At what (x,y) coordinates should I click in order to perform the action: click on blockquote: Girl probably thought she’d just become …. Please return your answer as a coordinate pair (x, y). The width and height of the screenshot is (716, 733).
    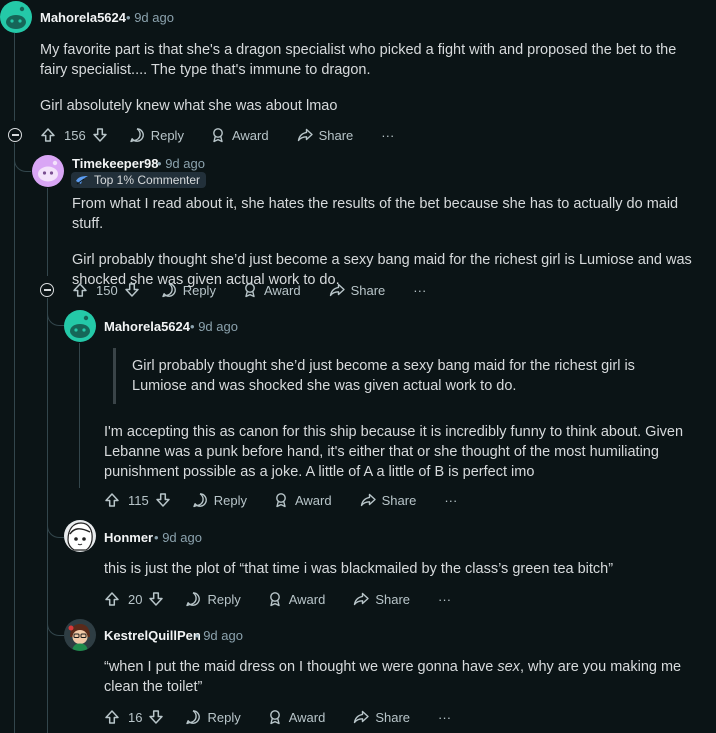
    Looking at the image, I should click on (398, 376).